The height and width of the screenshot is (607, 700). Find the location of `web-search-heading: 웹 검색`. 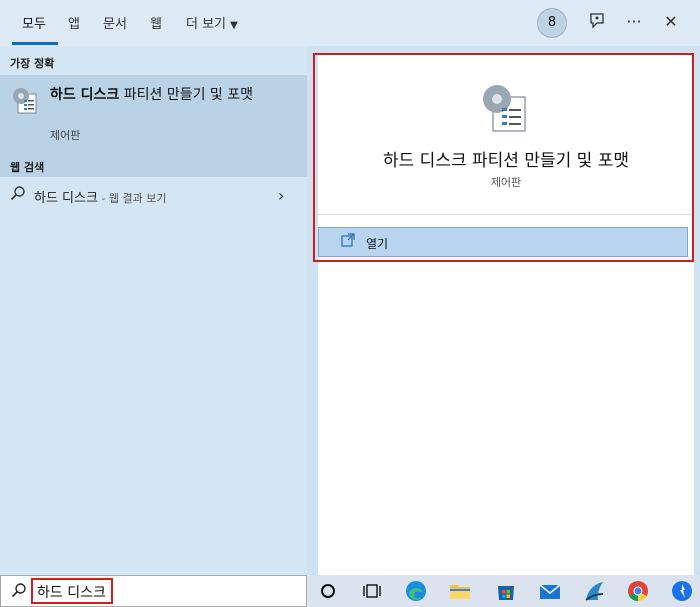

web-search-heading: 웹 검색 is located at coordinates (27, 167).